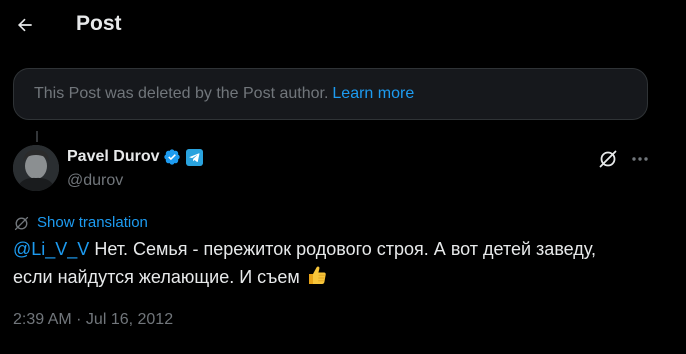  Describe the element at coordinates (373, 94) in the screenshot. I see `learn-more-link: Learn more` at that location.